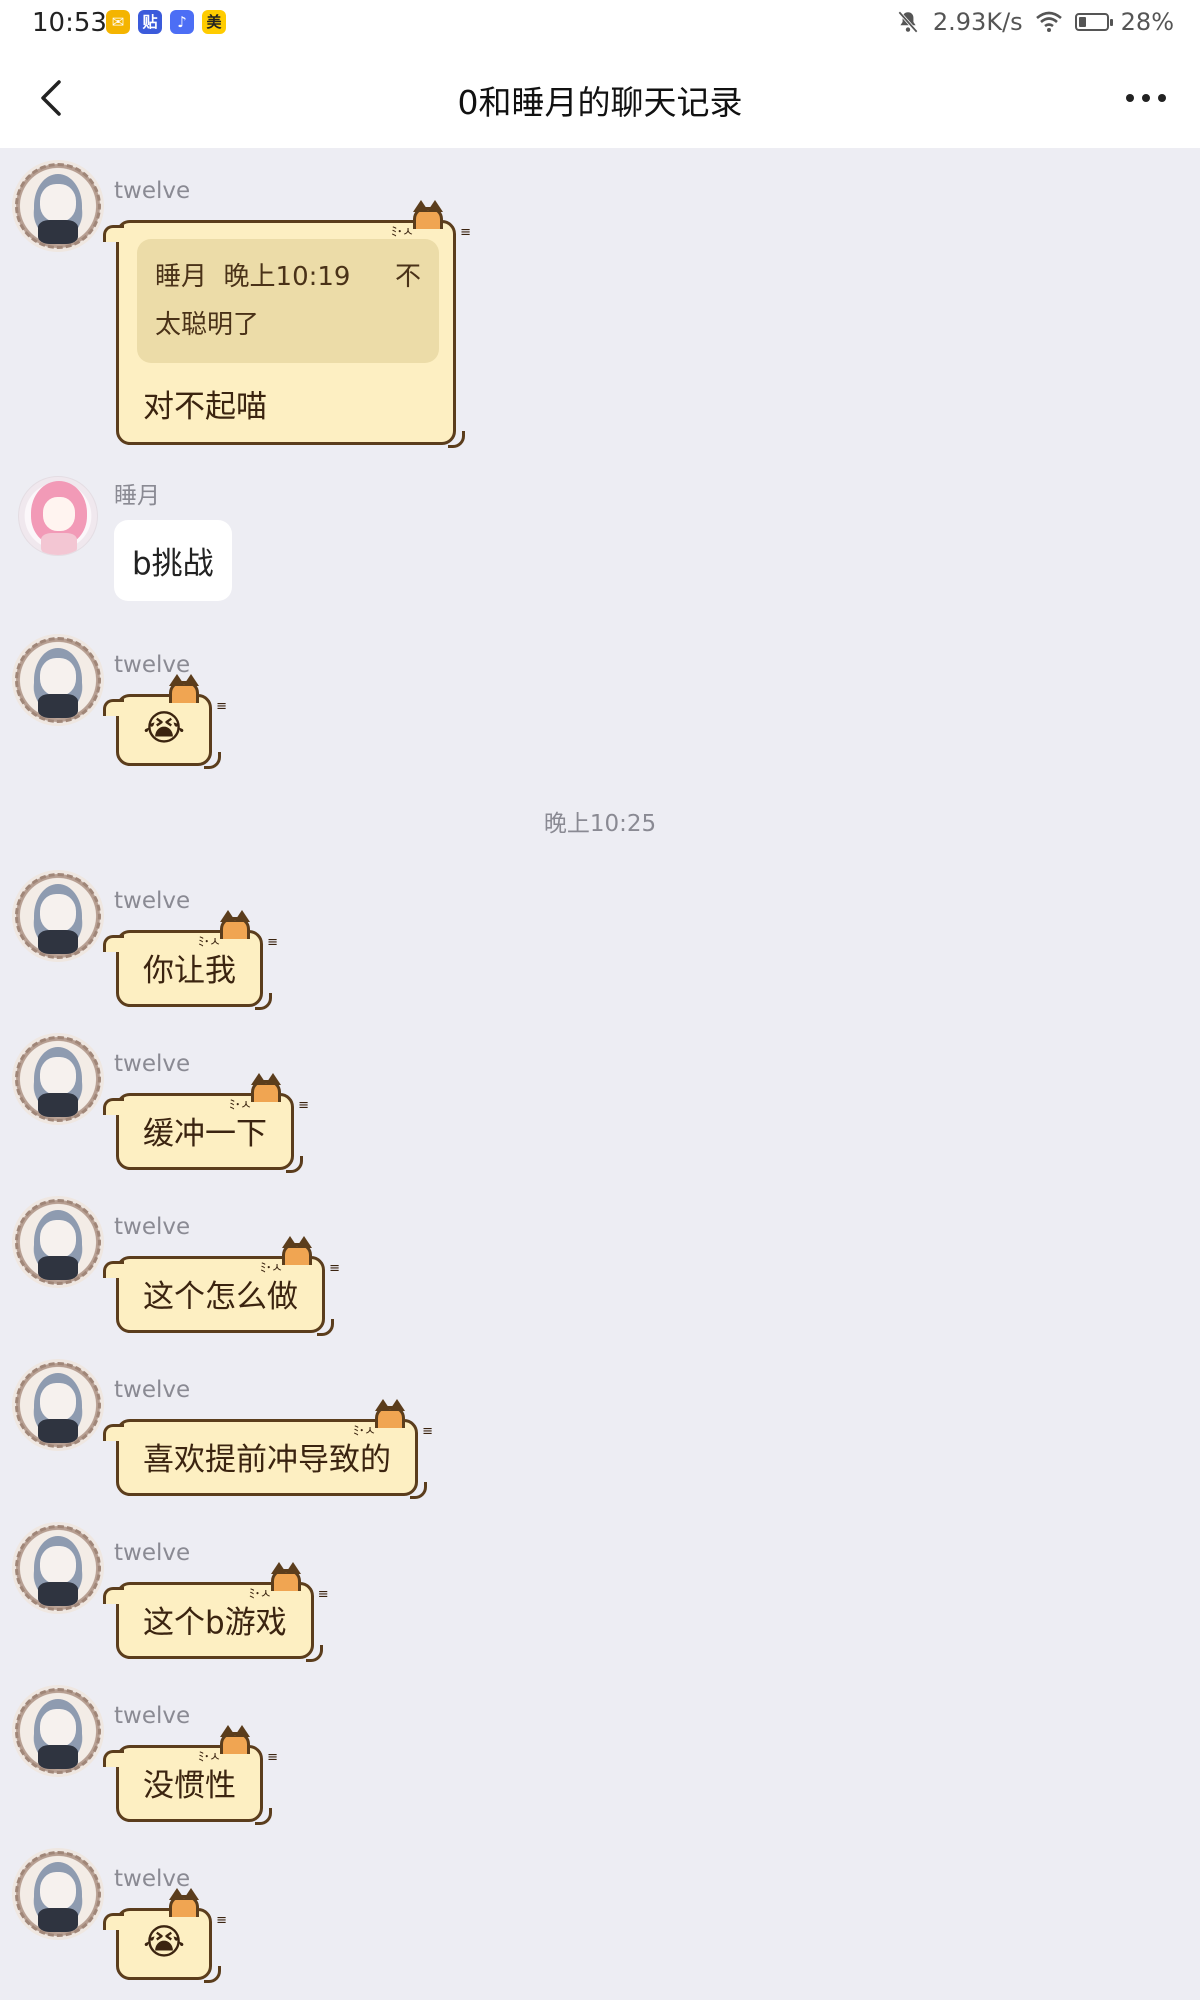 Image resolution: width=1200 pixels, height=2000 pixels. I want to click on message-text: 你让我, so click(189, 971).